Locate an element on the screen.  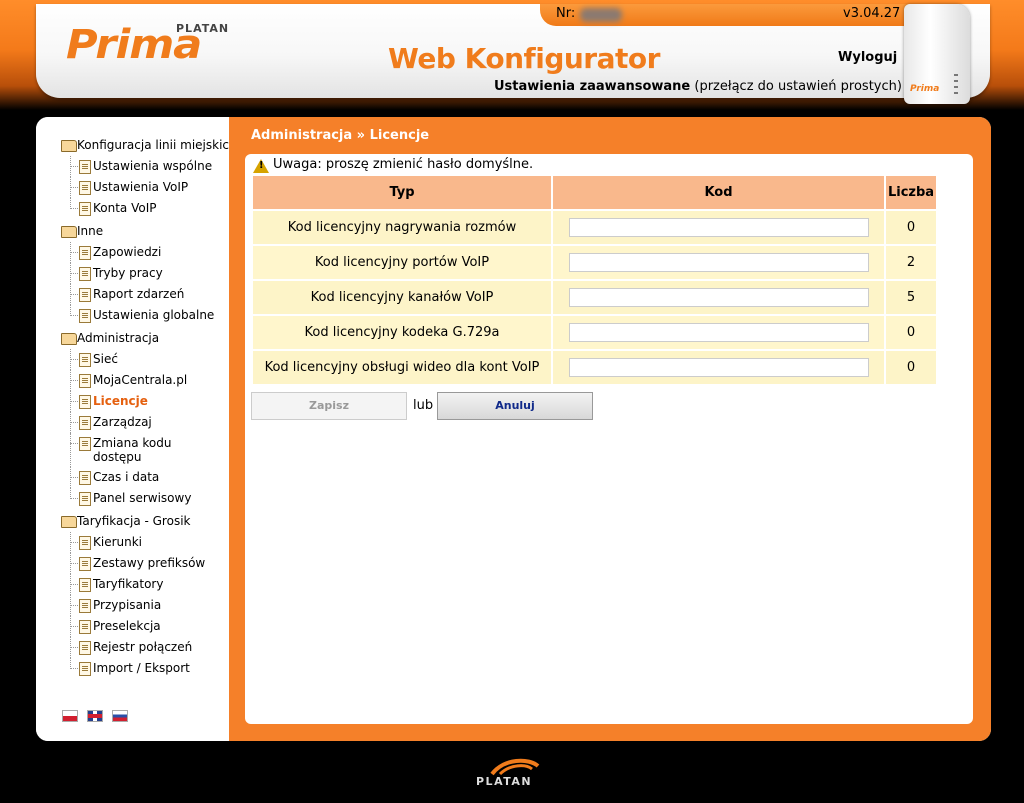
sidebar-group-administracja: Administracja is located at coordinates (142, 338).